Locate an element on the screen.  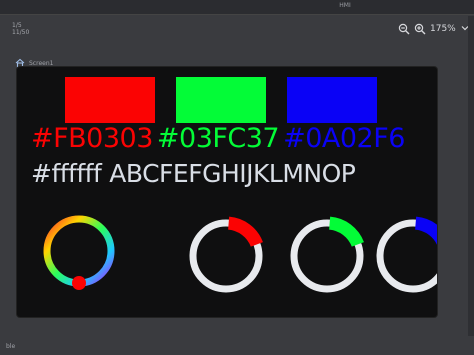
red-swatch is located at coordinates (110, 100).